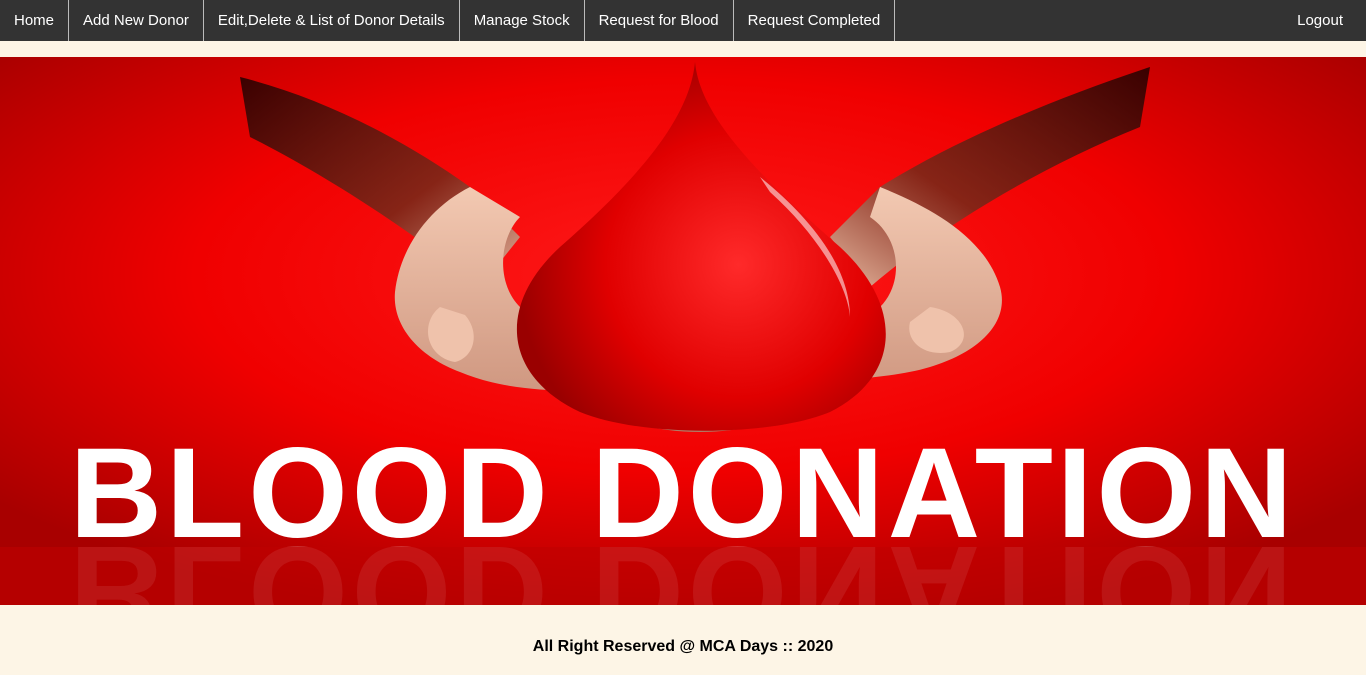 The height and width of the screenshot is (675, 1366). Describe the element at coordinates (659, 20) in the screenshot. I see `nav-request-for-blood-link: Request for Blood` at that location.